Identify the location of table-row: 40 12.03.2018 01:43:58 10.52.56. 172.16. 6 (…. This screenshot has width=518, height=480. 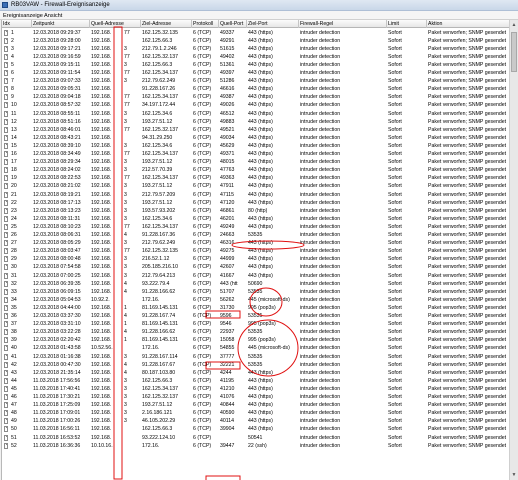
(256, 348).